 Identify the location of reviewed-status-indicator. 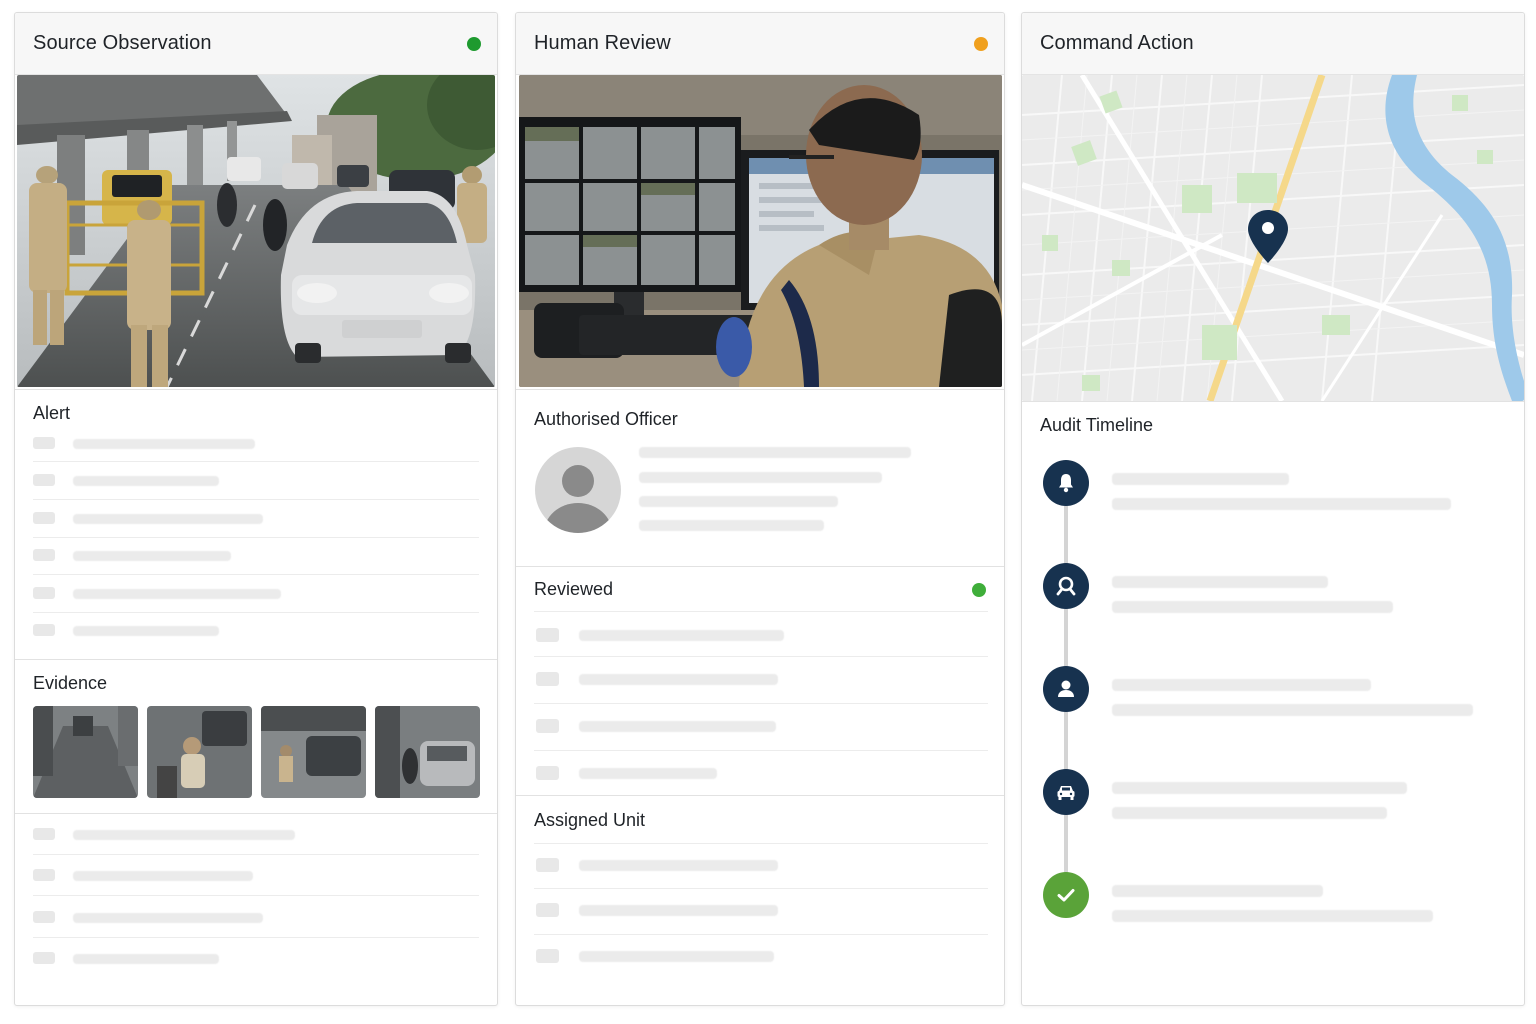
(979, 590).